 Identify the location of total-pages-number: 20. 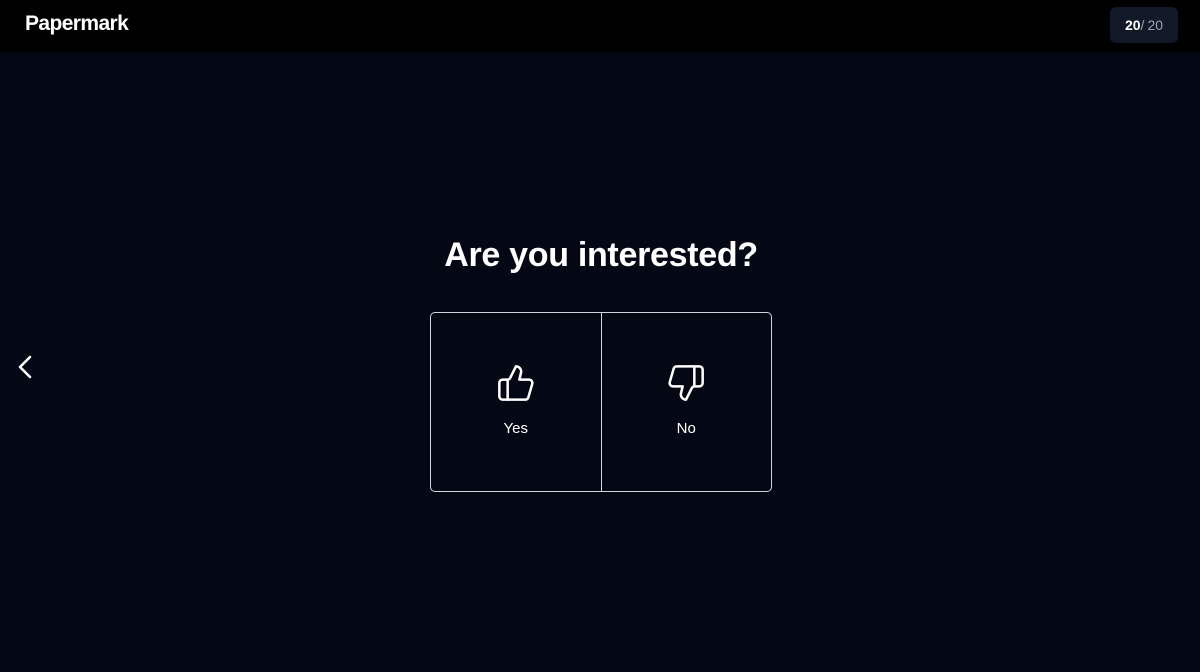
(1155, 25).